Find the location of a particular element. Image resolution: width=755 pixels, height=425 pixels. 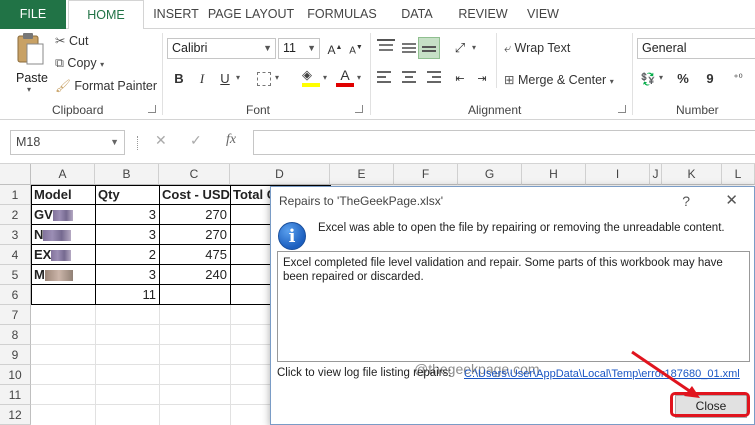

column-header: K is located at coordinates (692, 174).